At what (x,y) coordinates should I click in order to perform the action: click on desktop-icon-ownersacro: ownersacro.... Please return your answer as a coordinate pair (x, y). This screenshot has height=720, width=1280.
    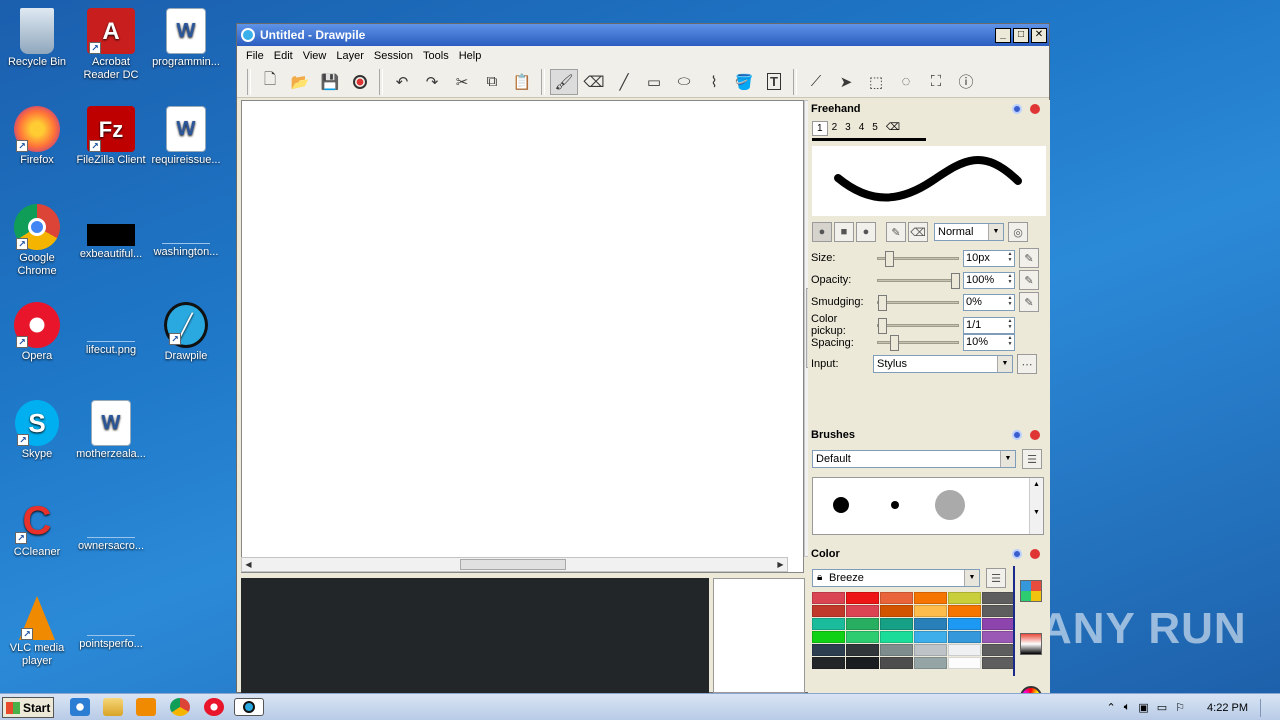
    Looking at the image, I should click on (111, 525).